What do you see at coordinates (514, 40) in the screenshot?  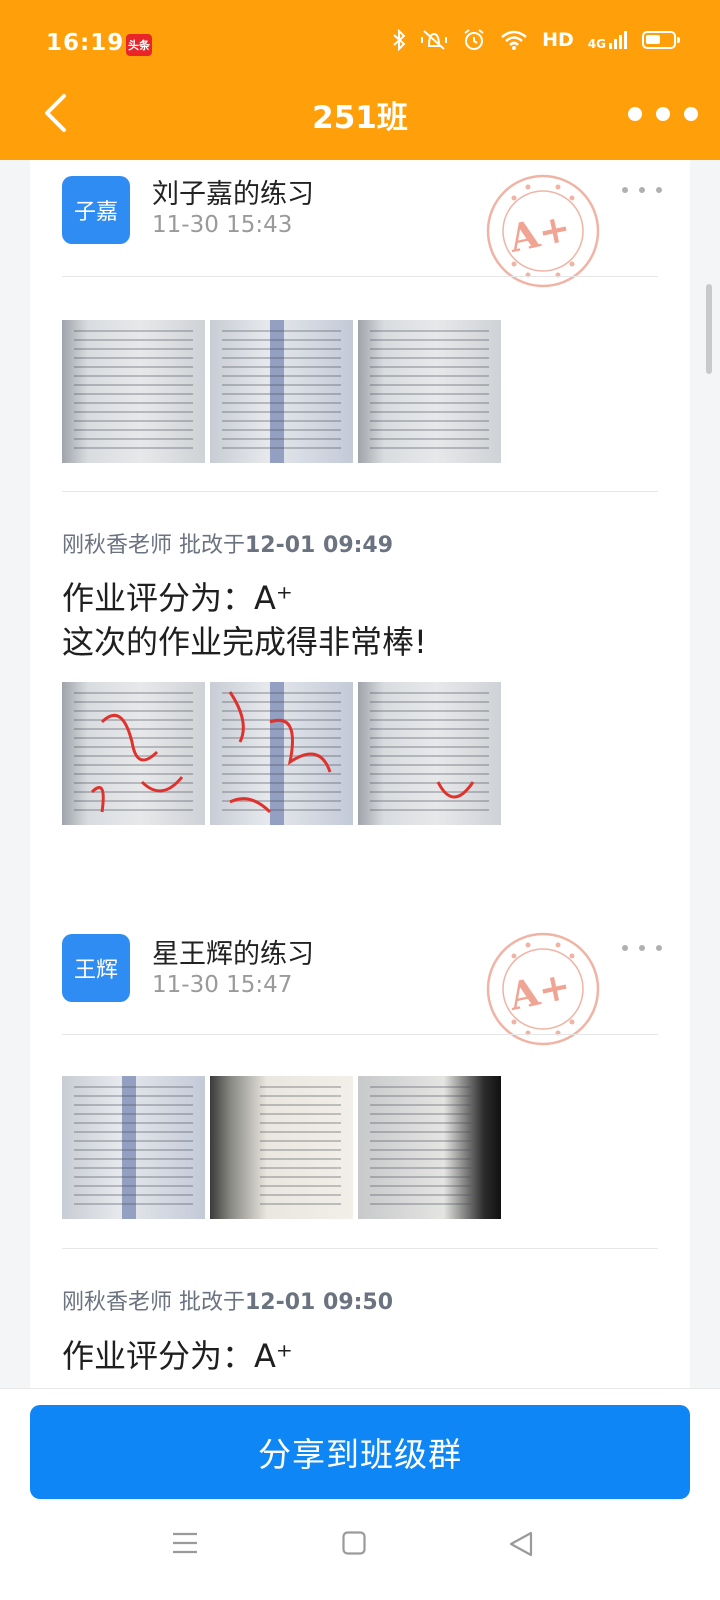 I see `wifi-icon` at bounding box center [514, 40].